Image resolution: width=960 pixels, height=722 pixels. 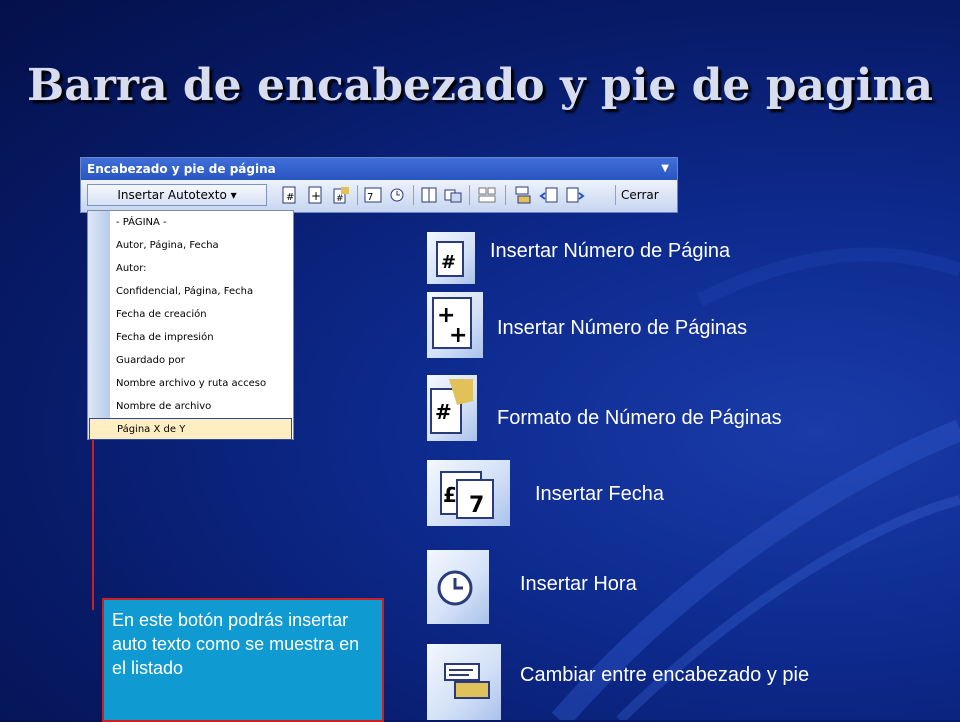 I want to click on page-count-icon: + +, so click(x=455, y=325).